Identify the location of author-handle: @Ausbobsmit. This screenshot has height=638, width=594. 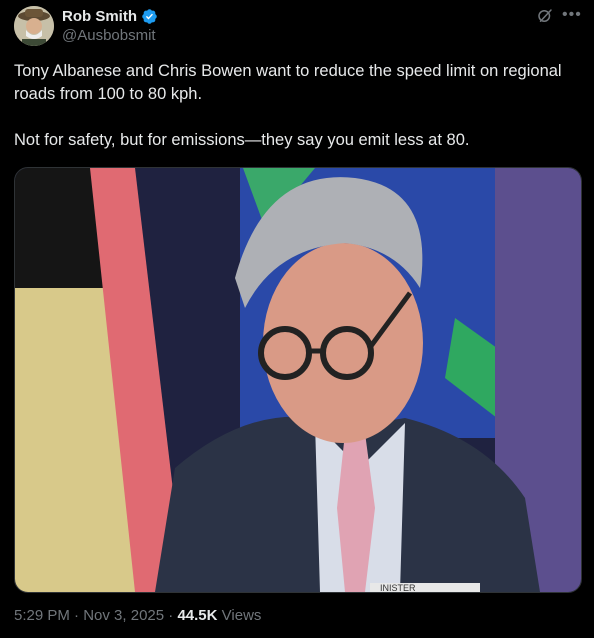
(109, 35).